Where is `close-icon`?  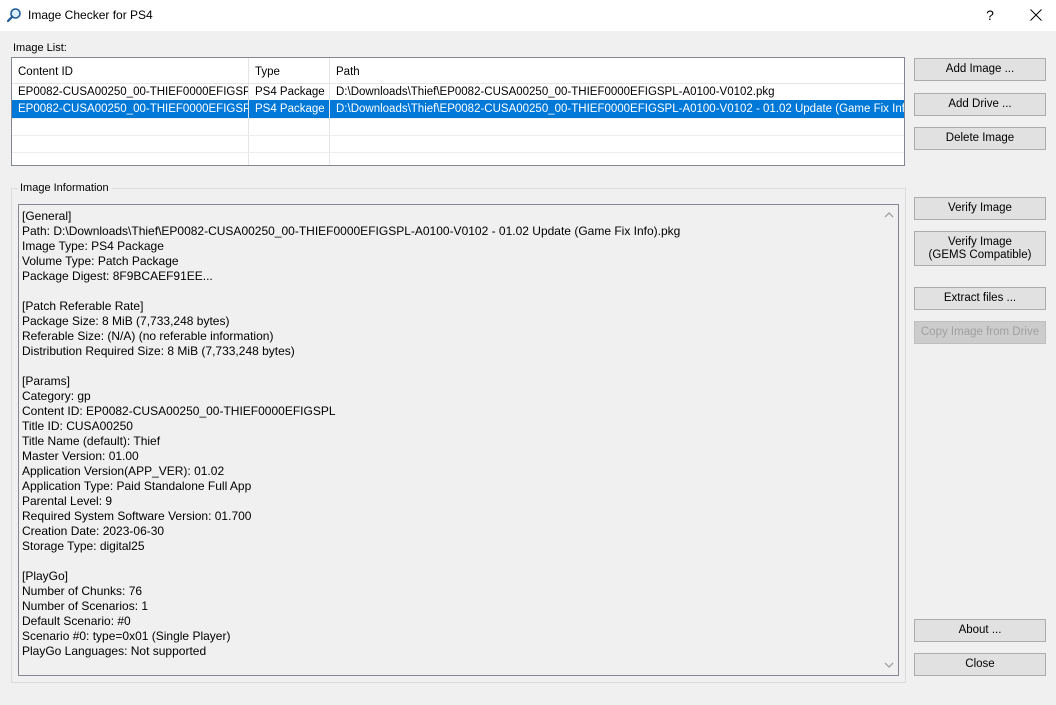
close-icon is located at coordinates (1036, 15).